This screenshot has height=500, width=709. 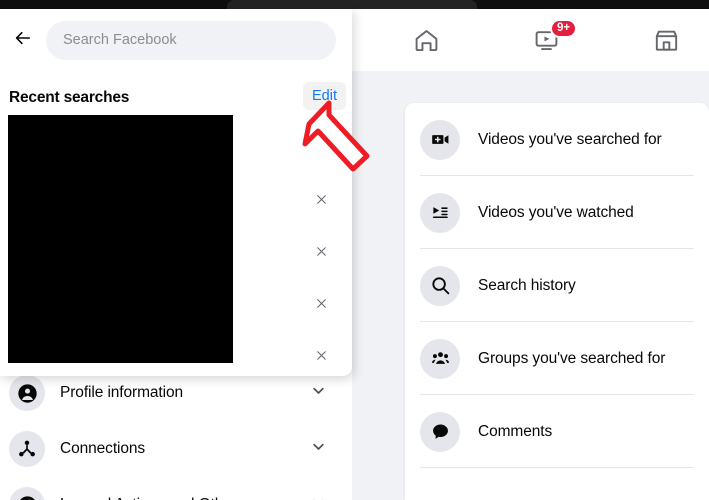 I want to click on nav-marketplace-button, so click(x=666, y=40).